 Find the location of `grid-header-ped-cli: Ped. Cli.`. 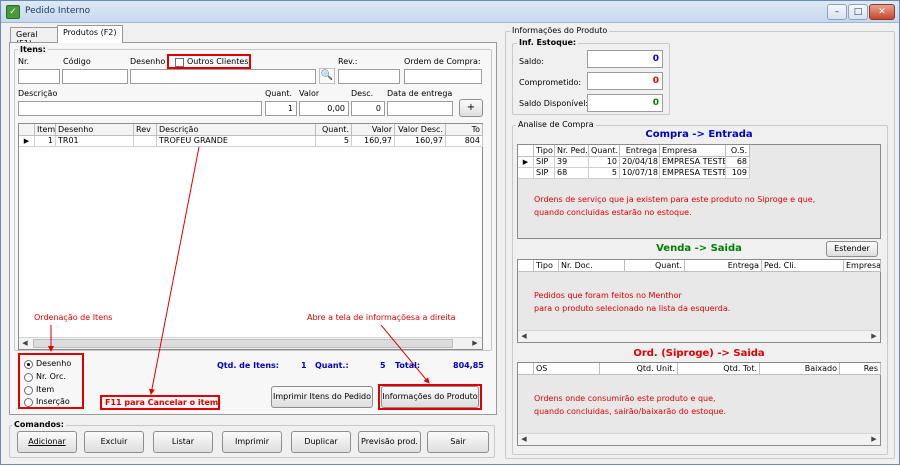

grid-header-ped-cli: Ped. Cli. is located at coordinates (803, 266).